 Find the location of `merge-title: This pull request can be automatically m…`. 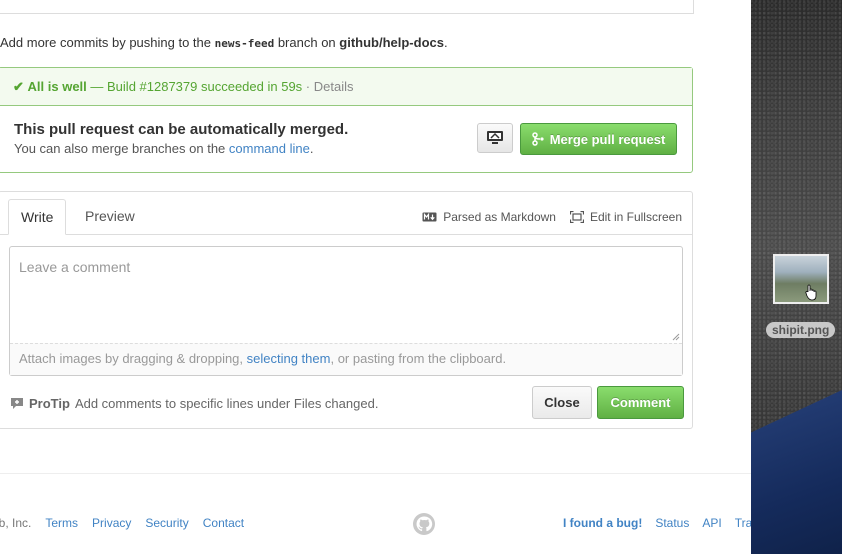

merge-title: This pull request can be automatically m… is located at coordinates (181, 129).